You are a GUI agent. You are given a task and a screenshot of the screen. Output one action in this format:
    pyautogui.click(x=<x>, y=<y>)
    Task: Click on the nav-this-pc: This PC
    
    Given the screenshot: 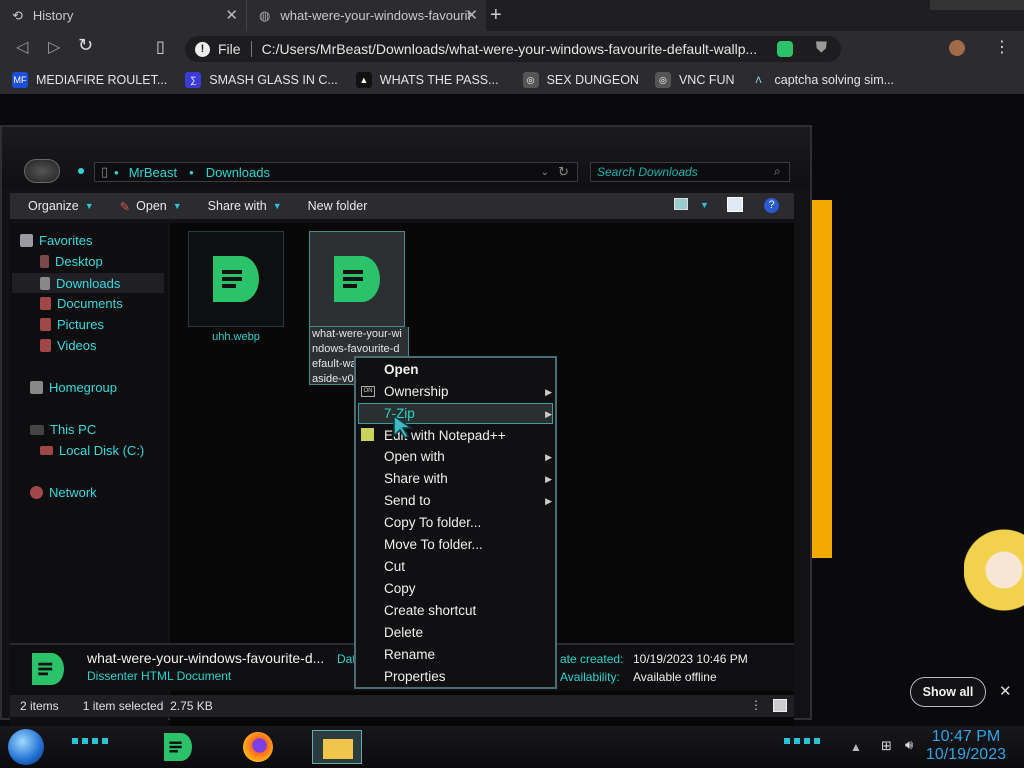 What is the action you would take?
    pyautogui.click(x=63, y=429)
    